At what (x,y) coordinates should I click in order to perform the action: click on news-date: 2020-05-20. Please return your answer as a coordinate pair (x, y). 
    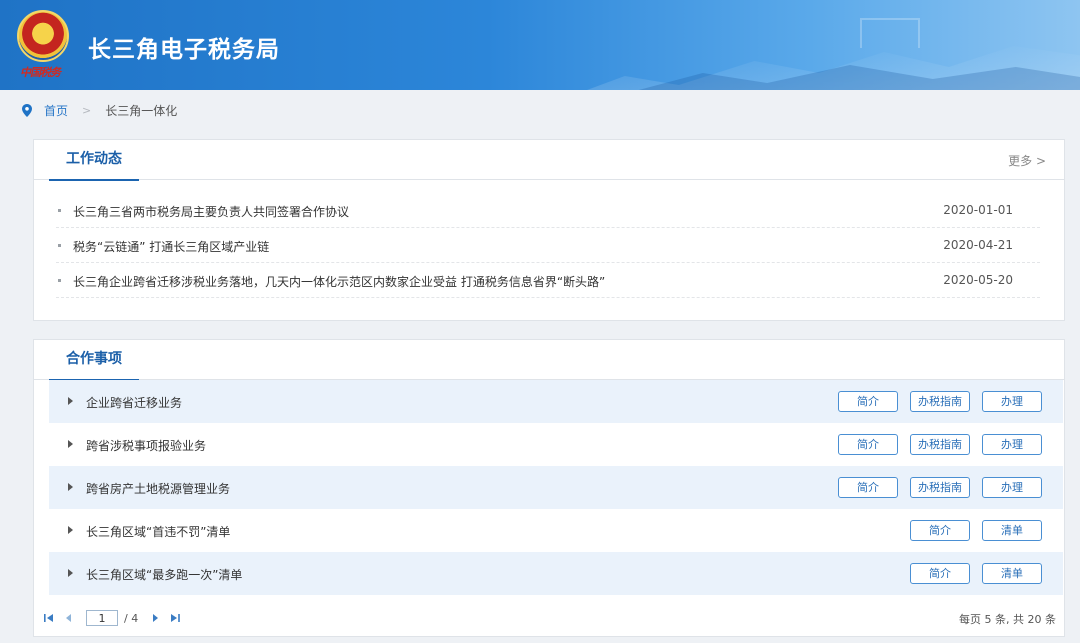
    Looking at the image, I should click on (978, 280).